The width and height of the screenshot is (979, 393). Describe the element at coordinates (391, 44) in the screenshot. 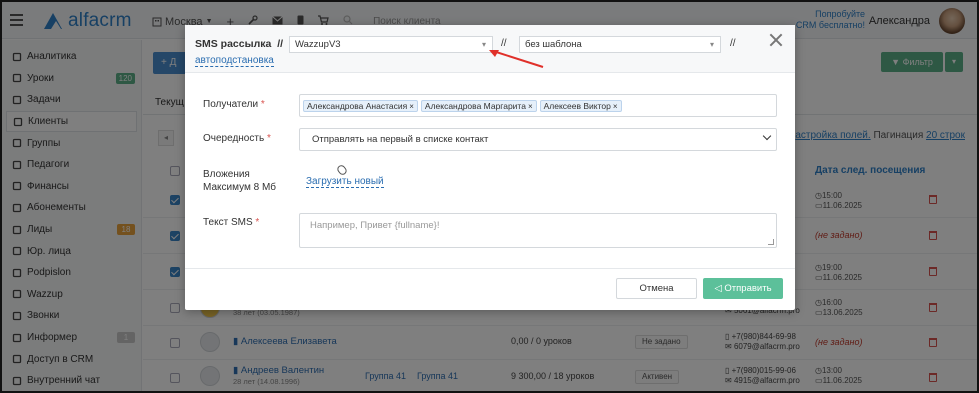

I see `provider-select: WazzupV3 ▾` at that location.